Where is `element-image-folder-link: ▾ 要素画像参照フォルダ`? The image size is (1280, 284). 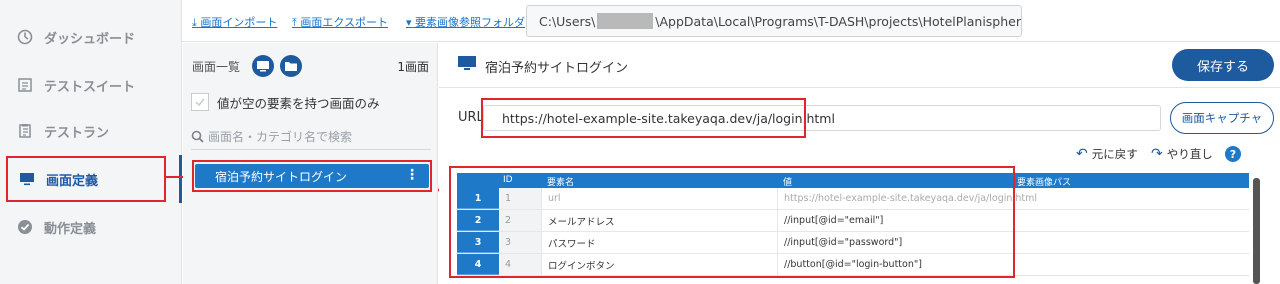 element-image-folder-link: ▾ 要素画像参照フォルダ is located at coordinates (465, 22).